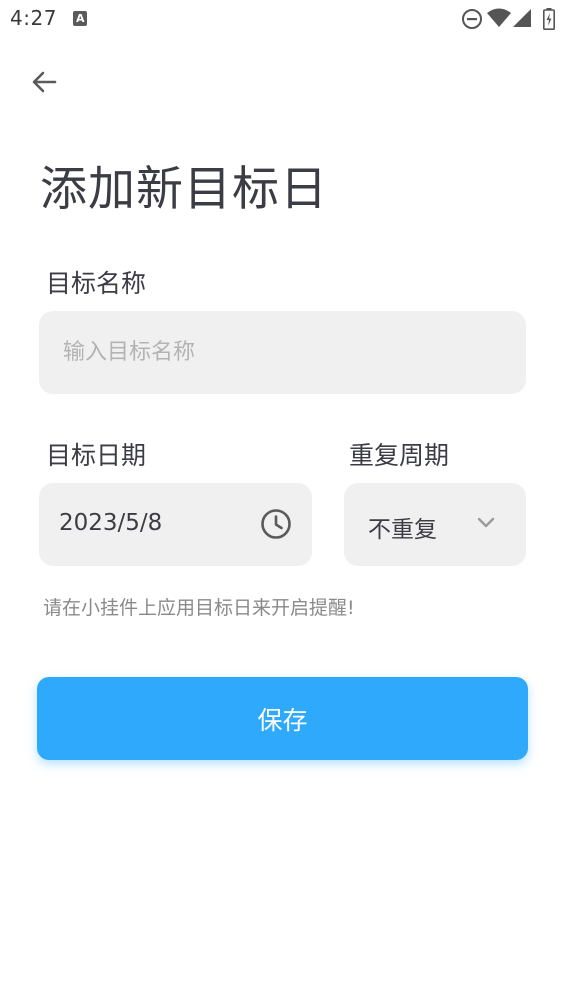 The image size is (565, 1004). I want to click on hint-text: 请在小挂件上应用目标日来开启提醒!, so click(199, 608).